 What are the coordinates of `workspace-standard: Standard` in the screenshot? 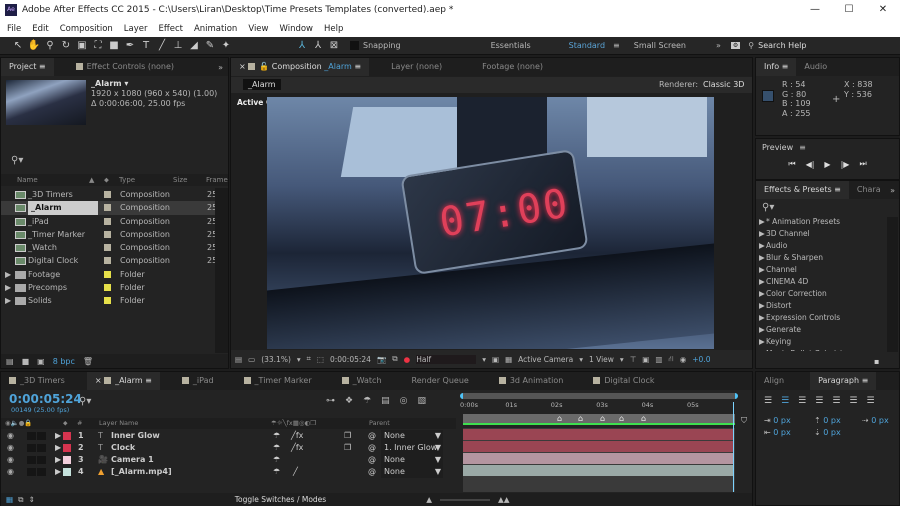 It's located at (587, 45).